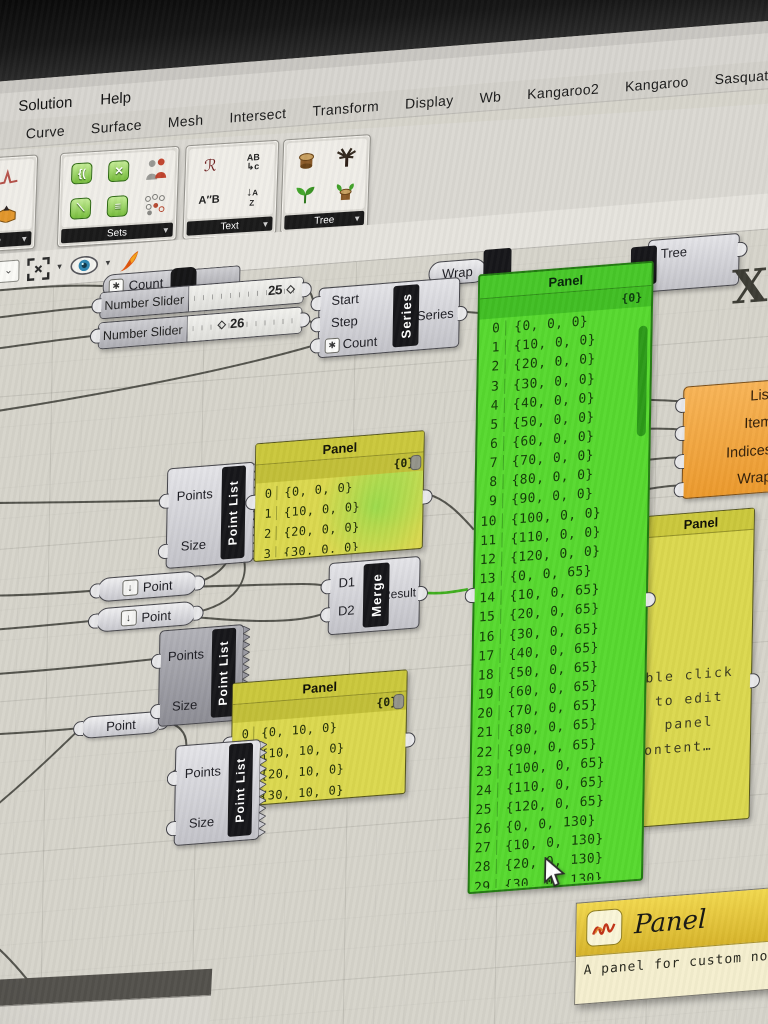  I want to click on component-nameplate: Series, so click(406, 316).